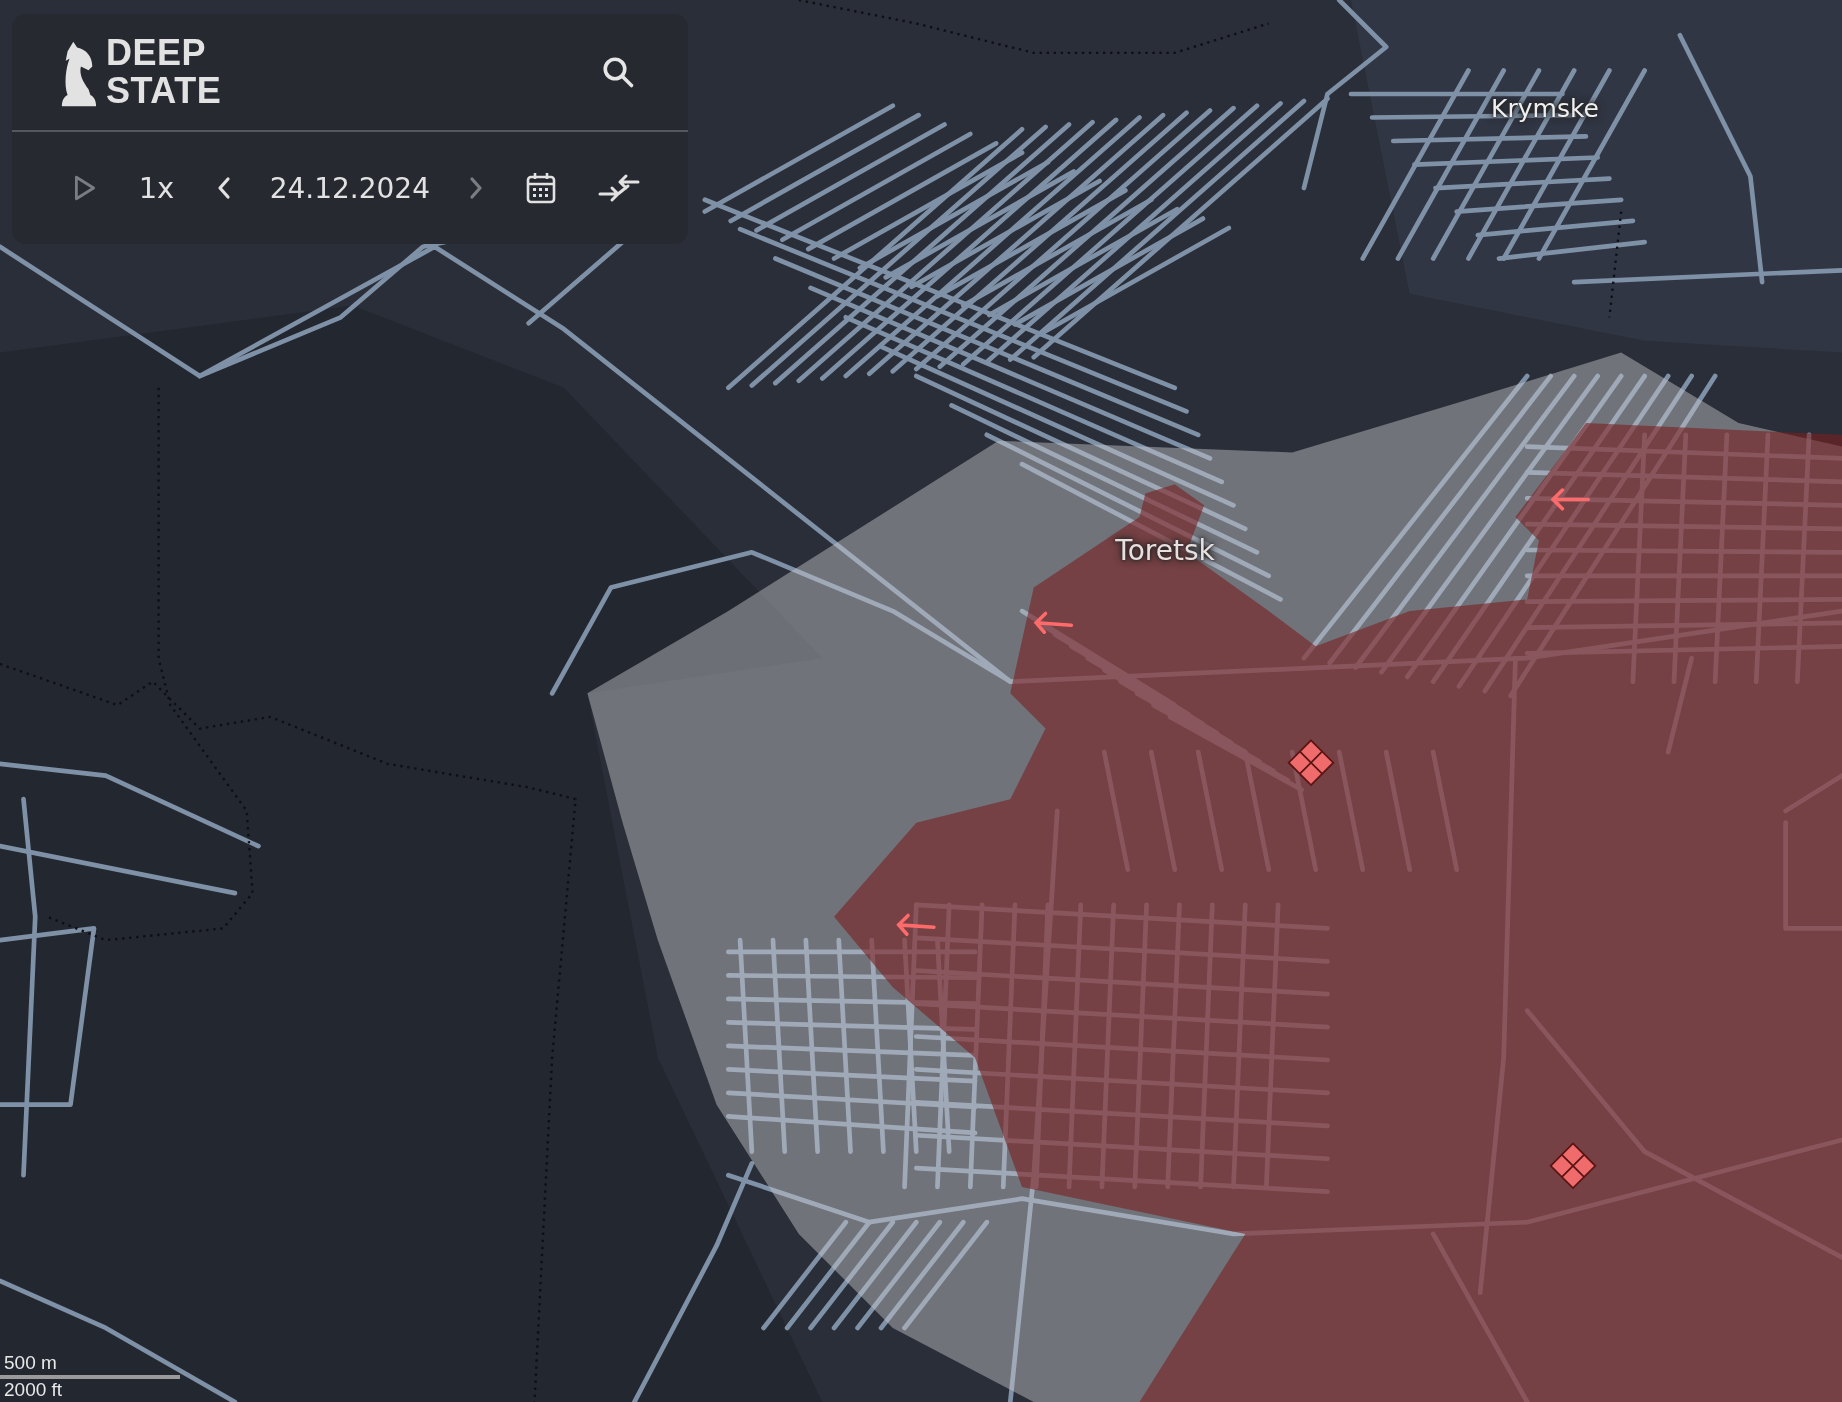 The image size is (1842, 1402). I want to click on scale-label: 2000 ft, so click(33, 1390).